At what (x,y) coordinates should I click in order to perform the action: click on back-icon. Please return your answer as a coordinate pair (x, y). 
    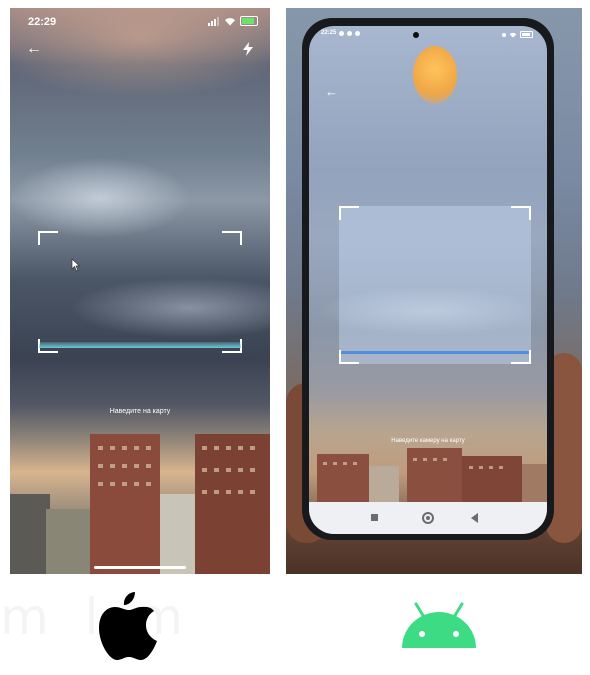
    Looking at the image, I should click on (474, 518).